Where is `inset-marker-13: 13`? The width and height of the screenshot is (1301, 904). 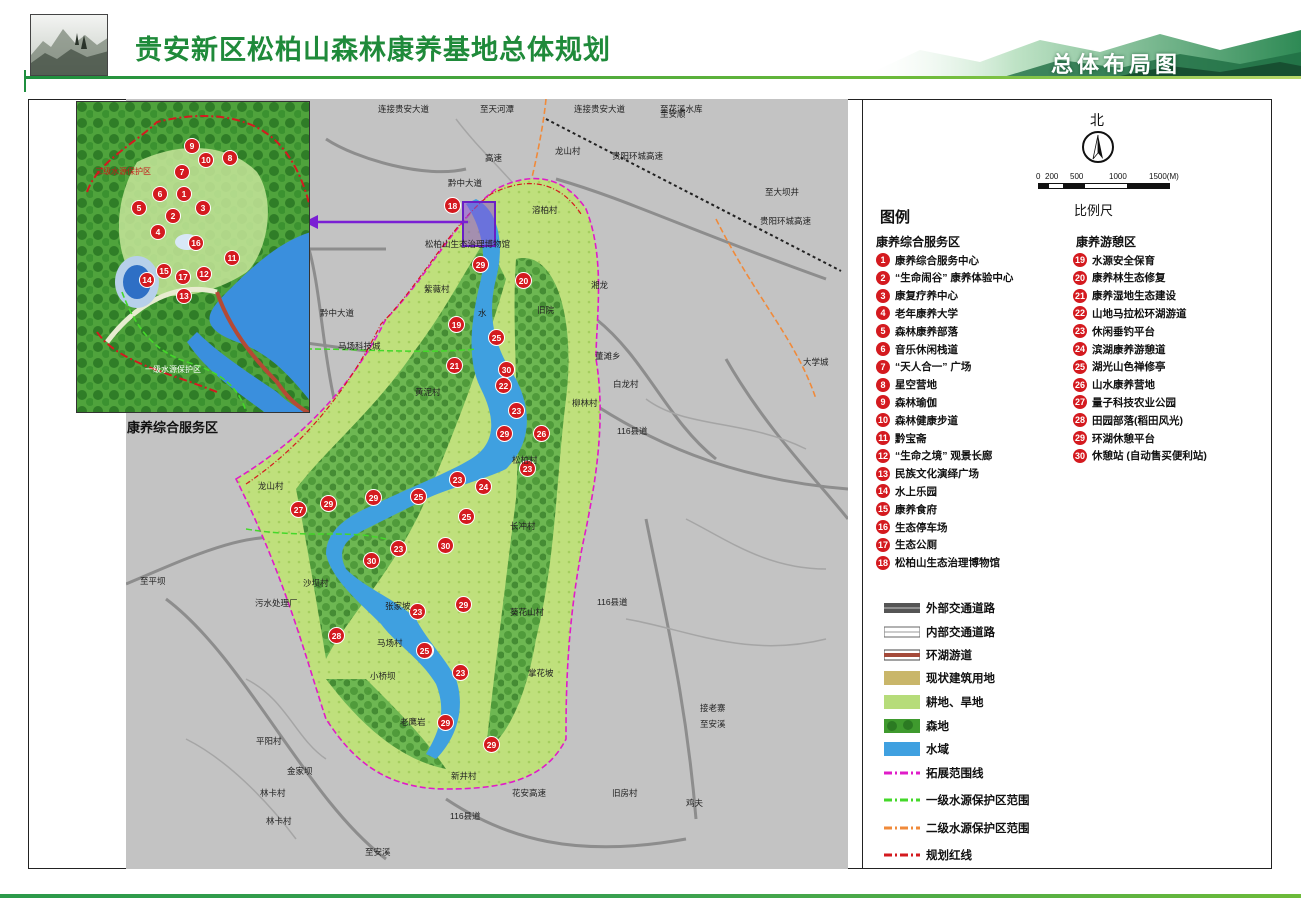 inset-marker-13: 13 is located at coordinates (184, 296).